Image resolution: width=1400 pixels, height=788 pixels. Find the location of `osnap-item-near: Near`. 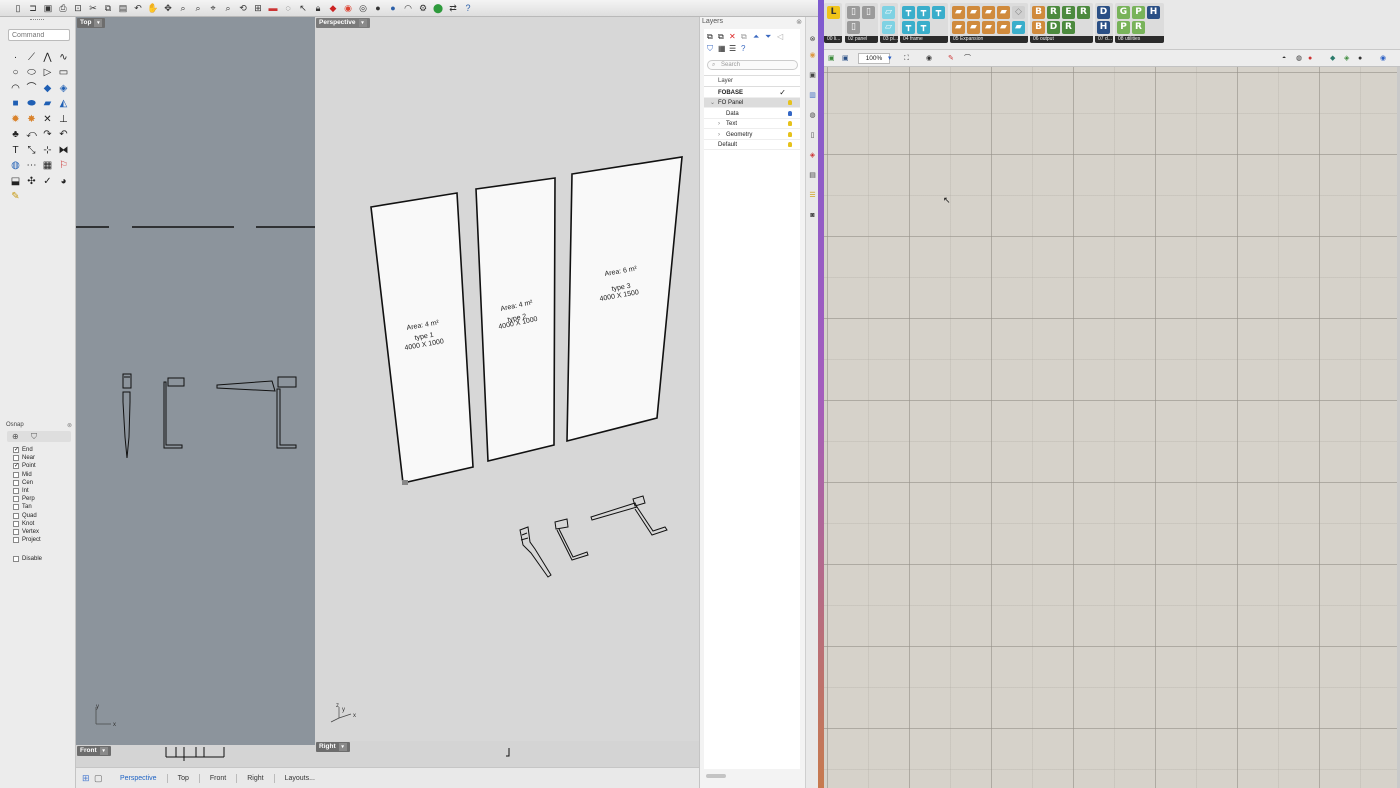

osnap-item-near: Near is located at coordinates (24, 458).